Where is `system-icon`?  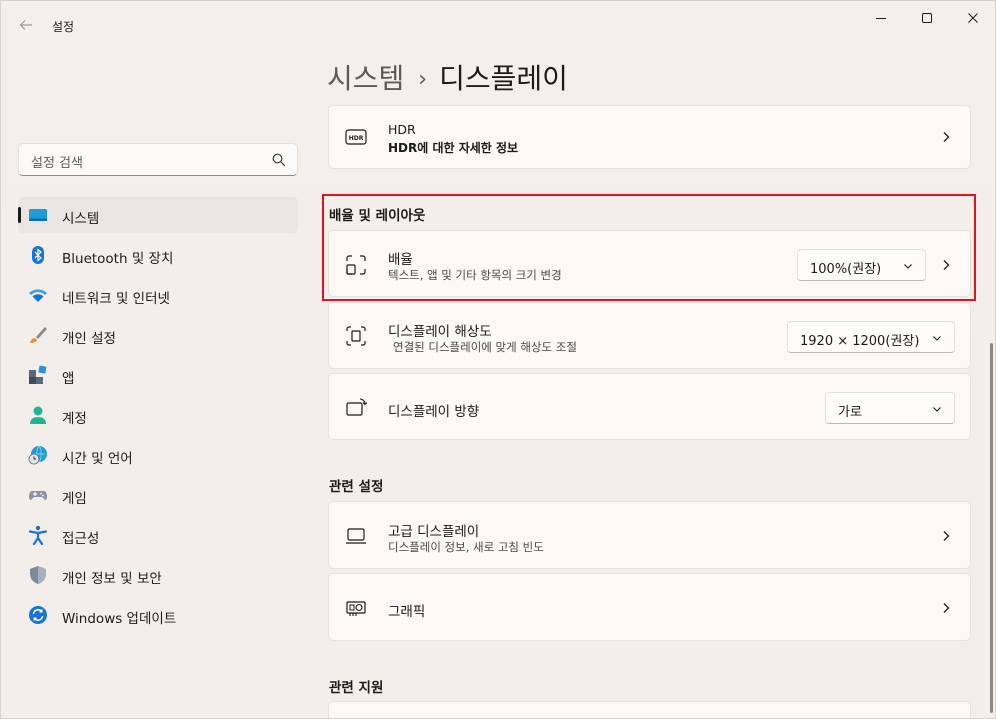 system-icon is located at coordinates (38, 215).